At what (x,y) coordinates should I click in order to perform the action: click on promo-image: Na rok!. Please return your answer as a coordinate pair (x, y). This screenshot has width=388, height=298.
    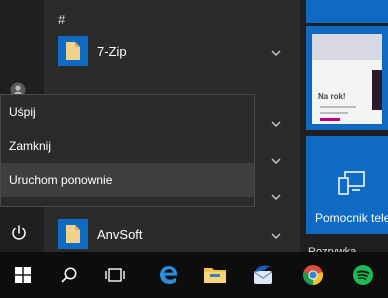
    Looking at the image, I should click on (347, 79).